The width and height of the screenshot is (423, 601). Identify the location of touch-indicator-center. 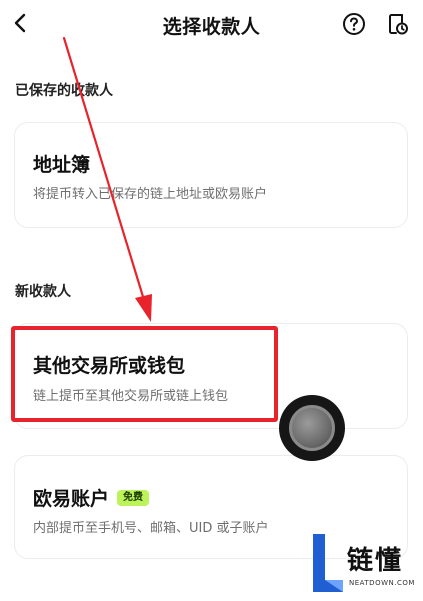
(312, 428).